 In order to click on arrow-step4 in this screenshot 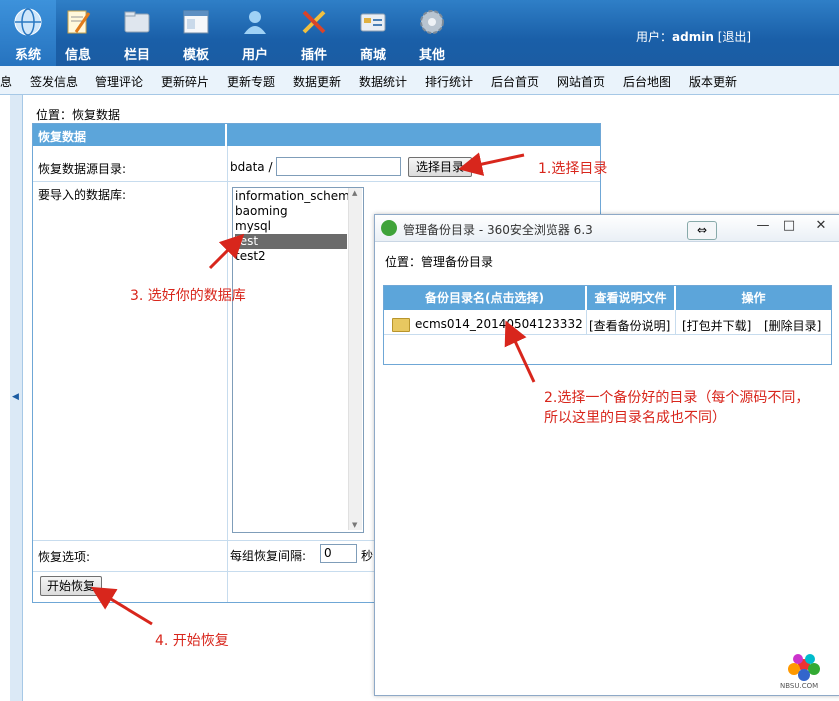, I will do `click(121, 606)`.